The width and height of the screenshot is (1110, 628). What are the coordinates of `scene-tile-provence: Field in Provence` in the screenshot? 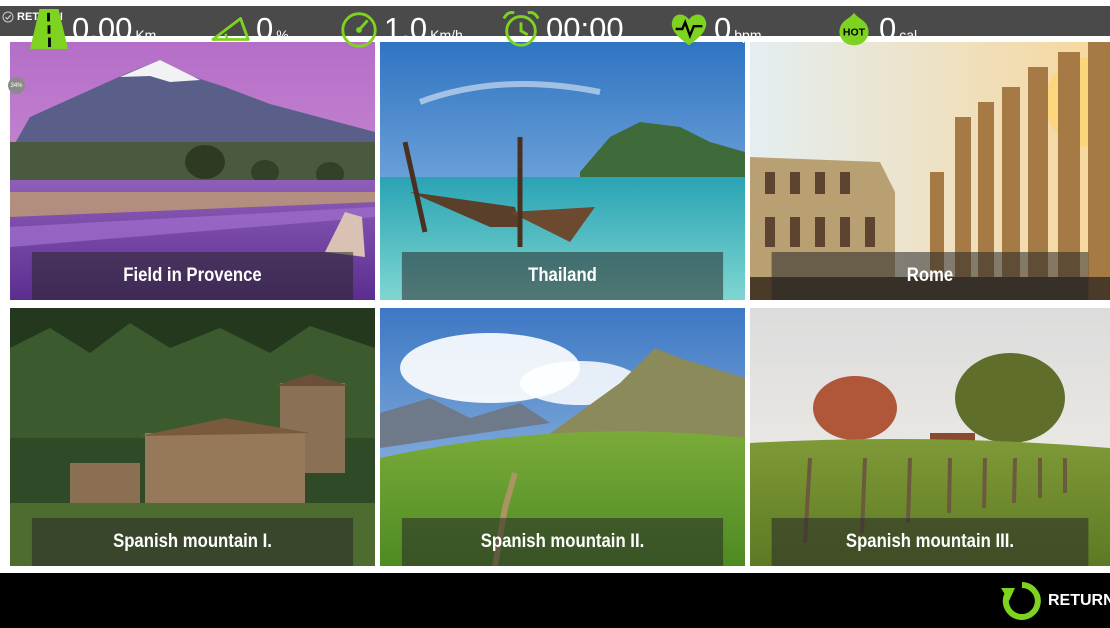 It's located at (192, 171).